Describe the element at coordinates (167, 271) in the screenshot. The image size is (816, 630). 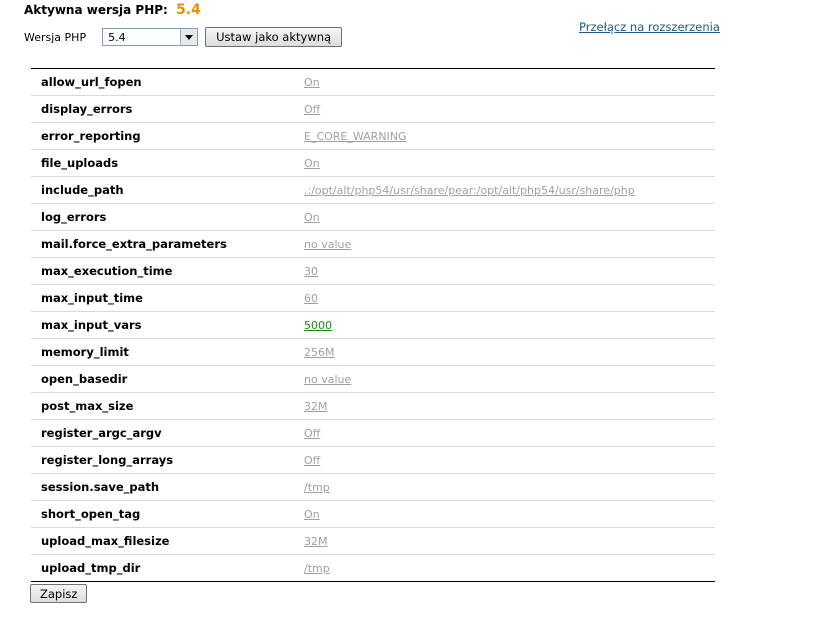
I see `setting-name: max_execution_time` at that location.